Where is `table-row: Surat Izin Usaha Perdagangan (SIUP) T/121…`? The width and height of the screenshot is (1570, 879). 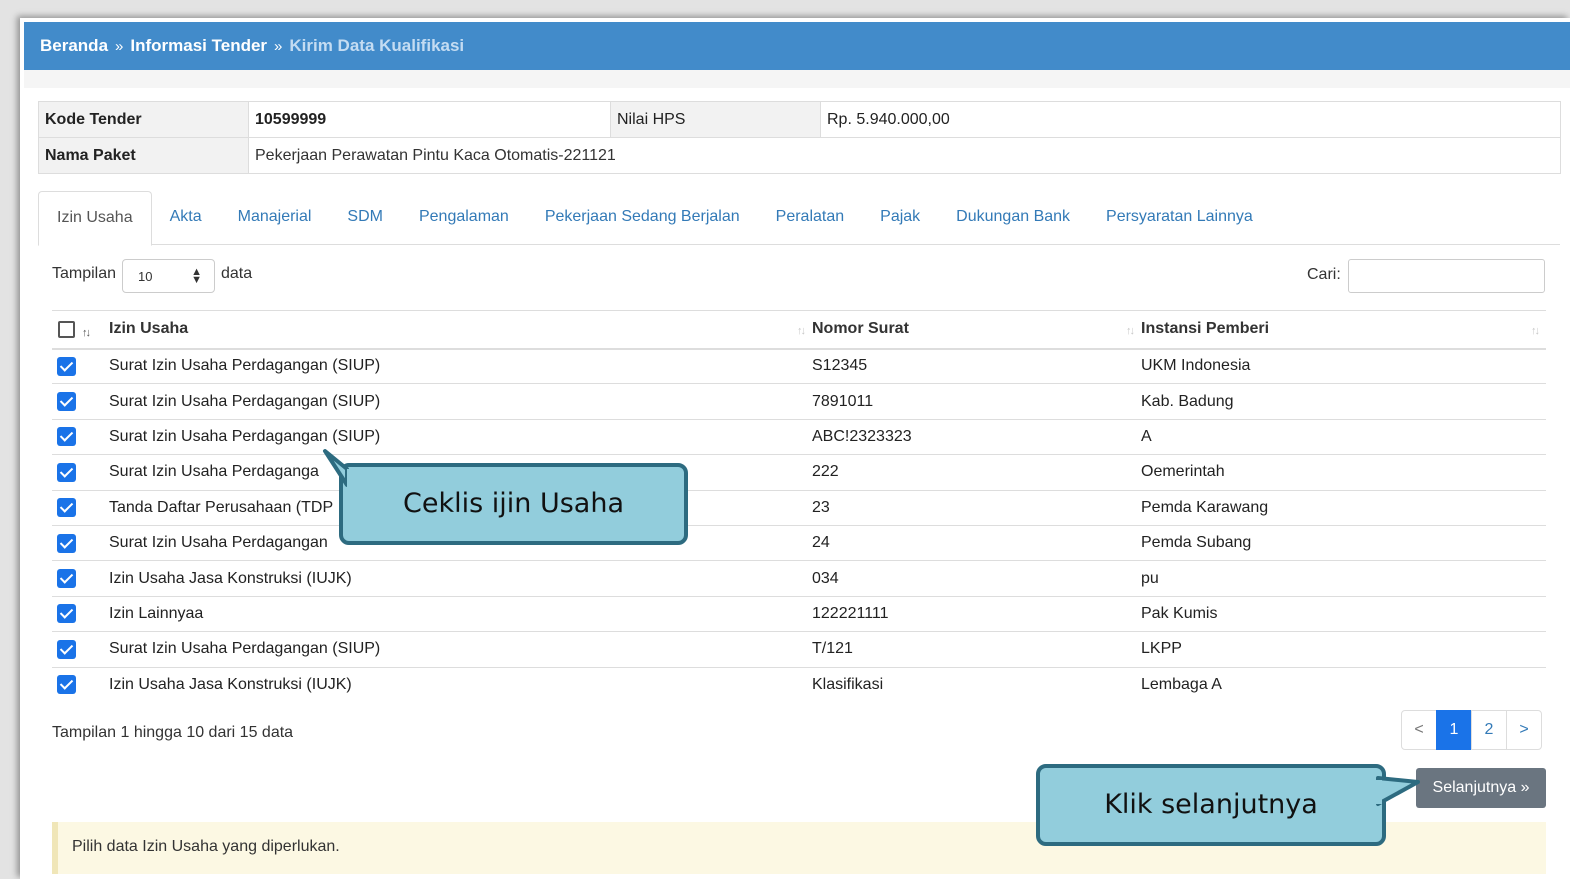 table-row: Surat Izin Usaha Perdagangan (SIUP) T/121… is located at coordinates (799, 649).